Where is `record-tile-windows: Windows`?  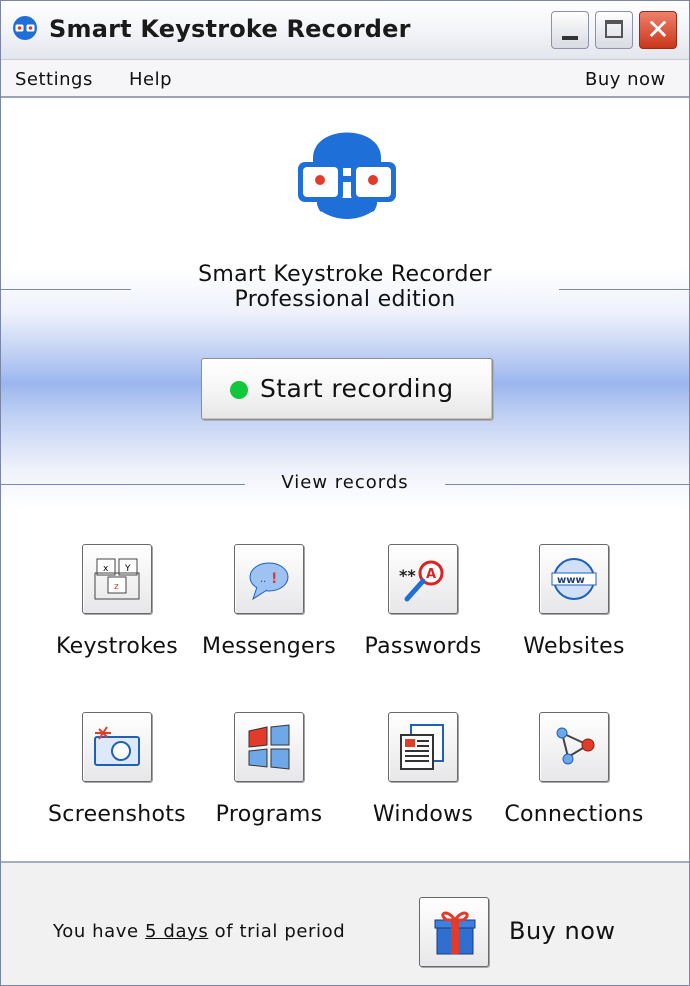
record-tile-windows: Windows is located at coordinates (423, 782).